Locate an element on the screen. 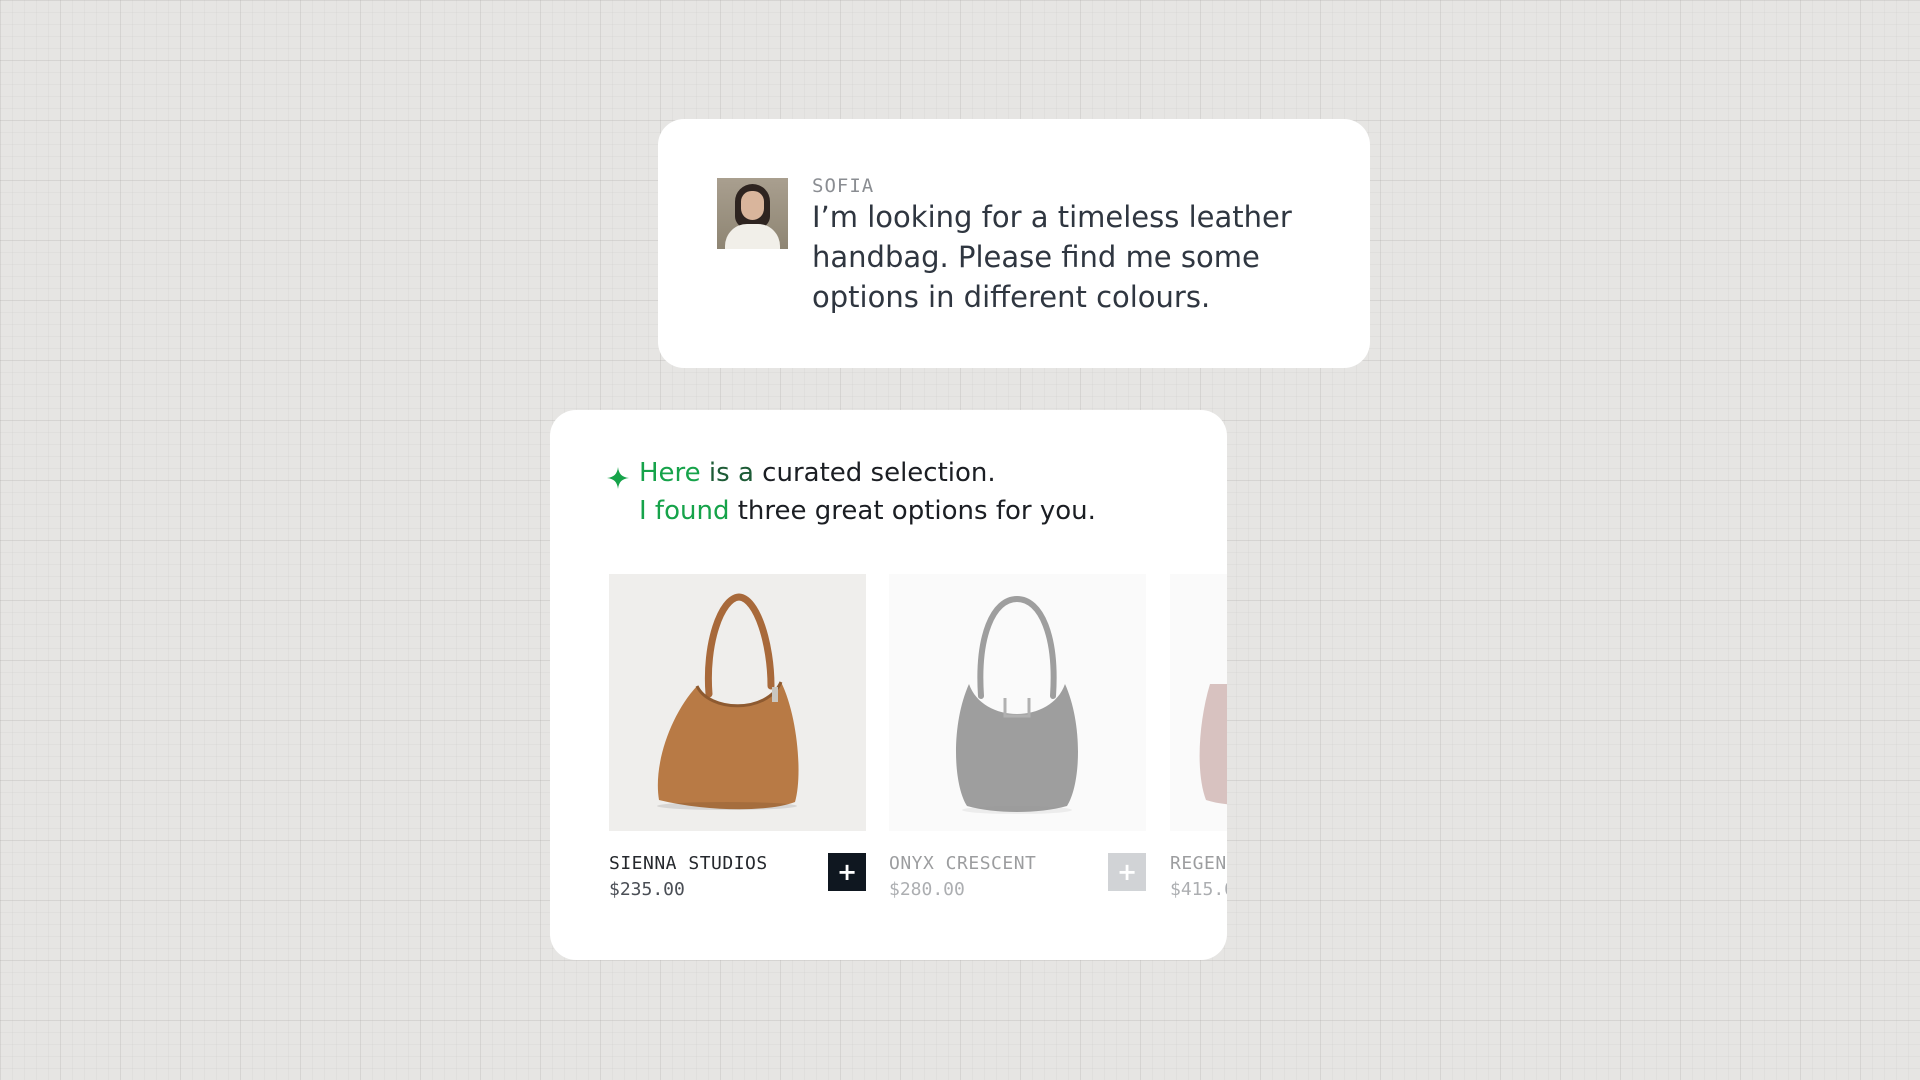 This screenshot has width=1920, height=1080. product-card: SIENNA STUDIOS $235.00 + is located at coordinates (737, 737).